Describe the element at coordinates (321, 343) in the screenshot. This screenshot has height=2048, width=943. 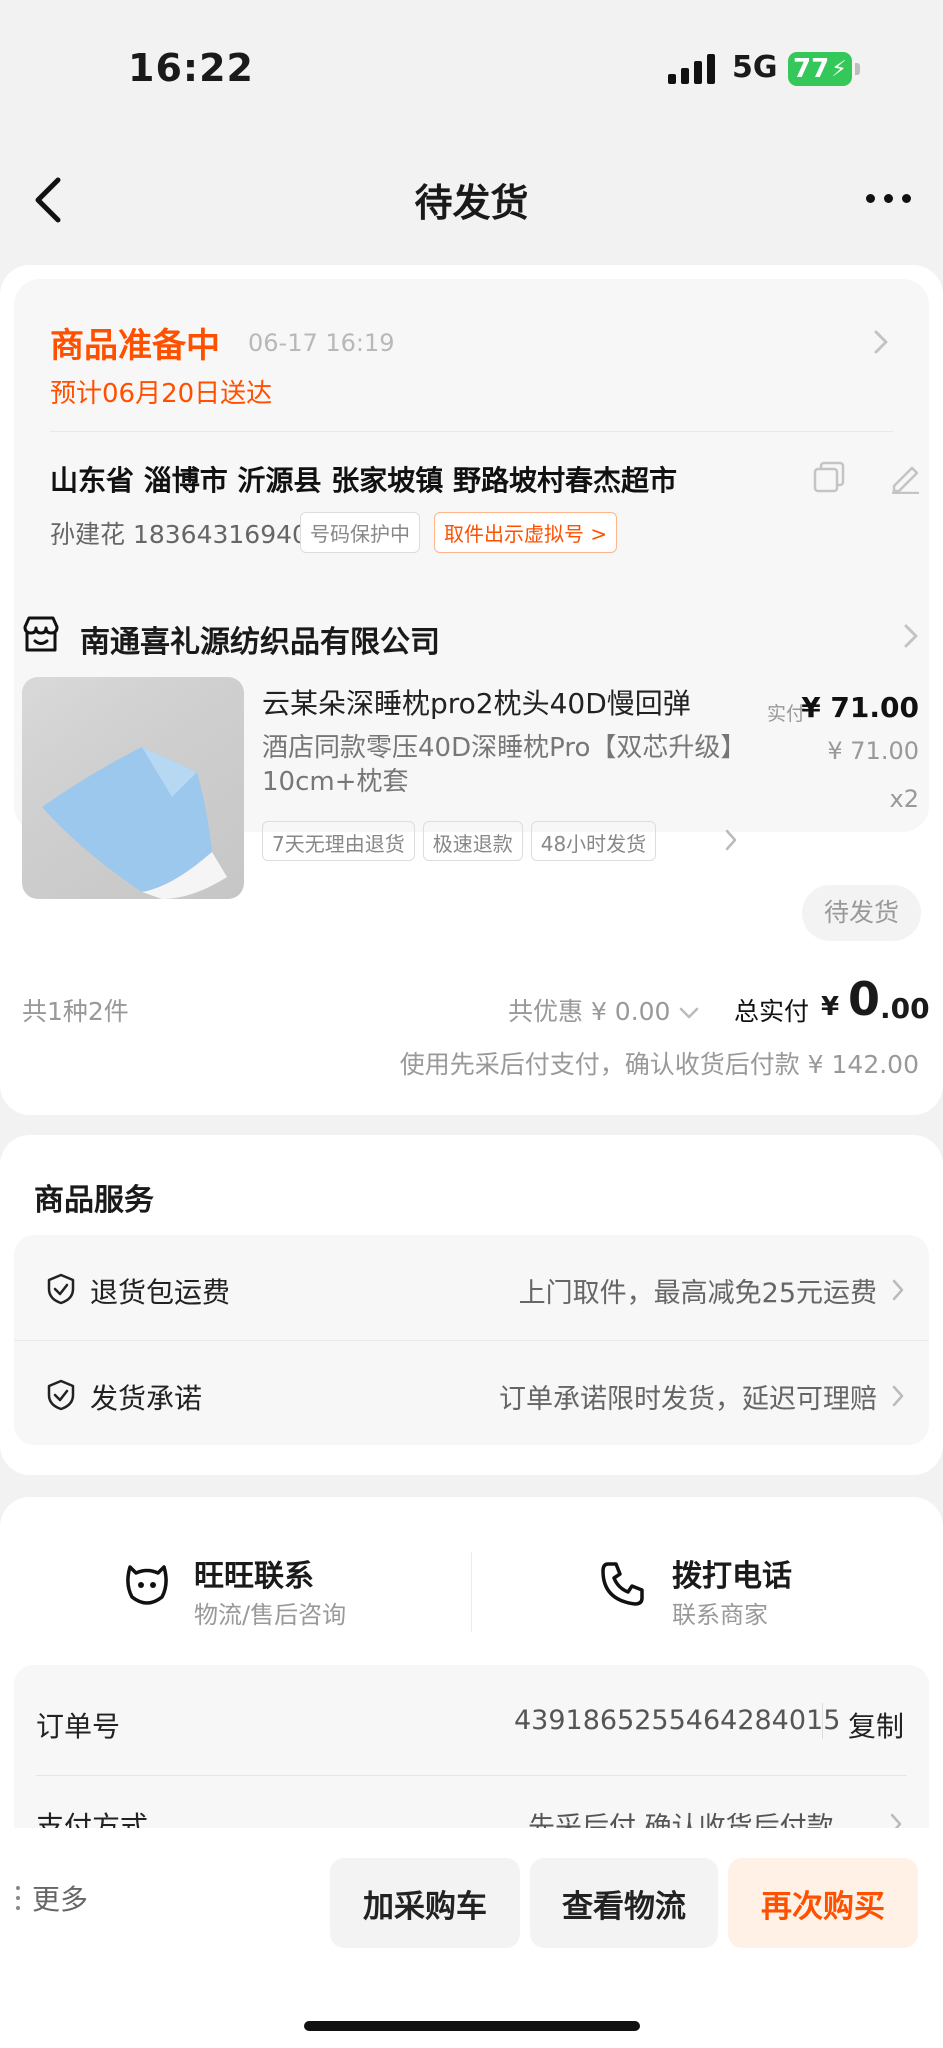
I see `status-time: 06-17 16:19` at that location.